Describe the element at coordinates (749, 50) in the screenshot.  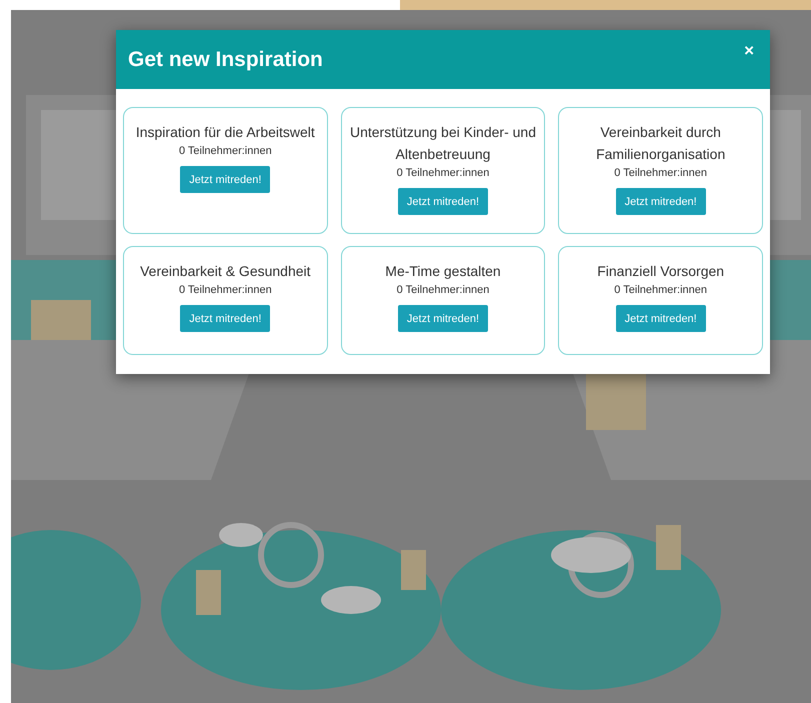
I see `close-button: ×` at that location.